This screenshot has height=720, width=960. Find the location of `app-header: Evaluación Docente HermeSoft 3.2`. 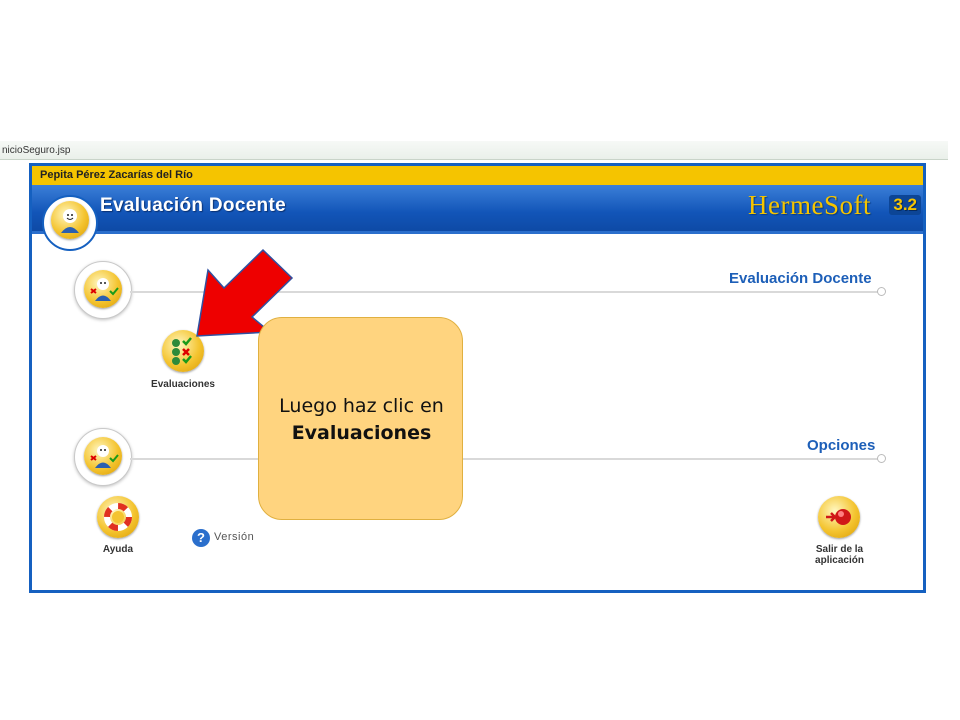

app-header: Evaluación Docente HermeSoft 3.2 is located at coordinates (477, 208).